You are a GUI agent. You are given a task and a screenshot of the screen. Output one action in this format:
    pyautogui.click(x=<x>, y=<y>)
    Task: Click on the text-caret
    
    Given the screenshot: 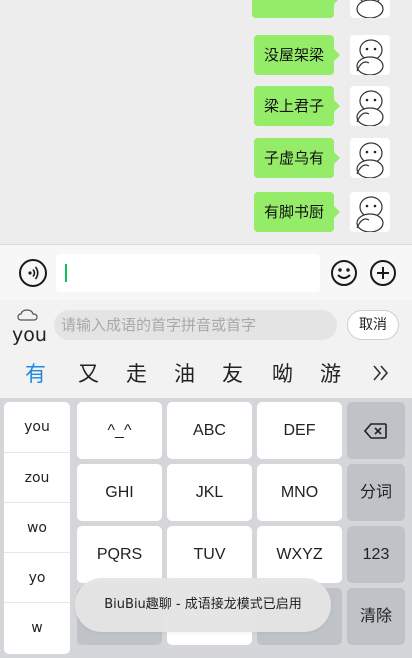 What is the action you would take?
    pyautogui.click(x=66, y=273)
    